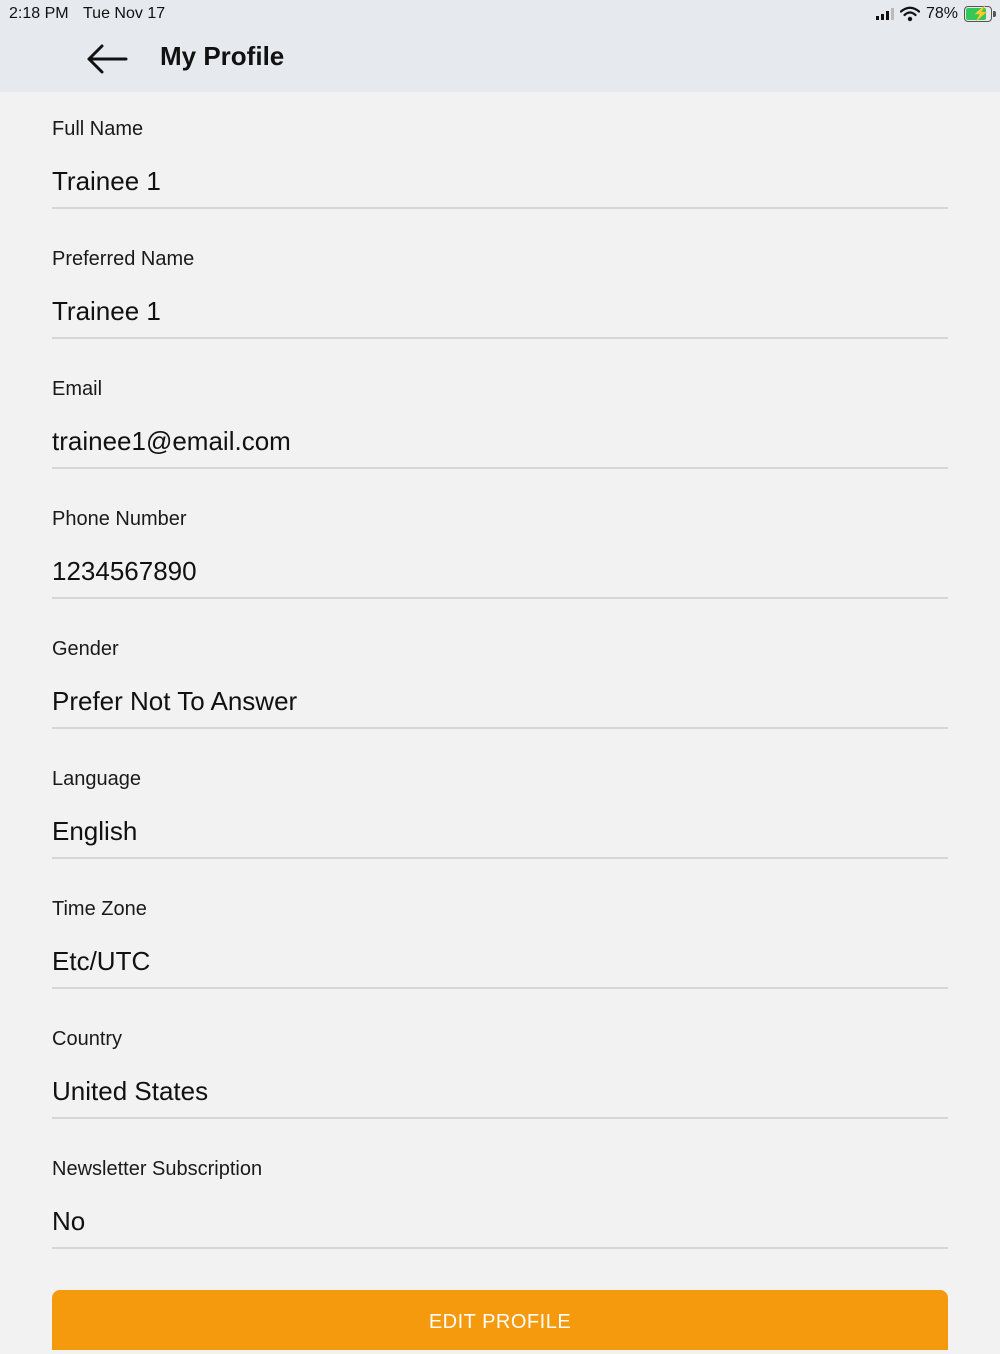  I want to click on field-value: Prefer Not To Answer, so click(175, 701).